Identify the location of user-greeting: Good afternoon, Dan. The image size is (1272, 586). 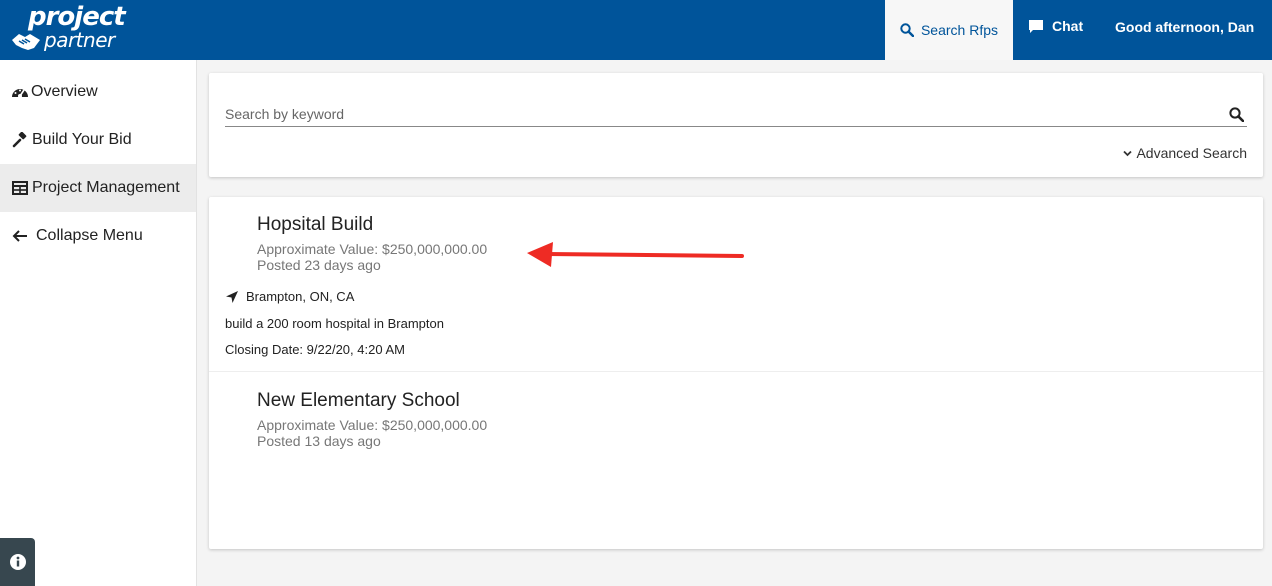
(1184, 27).